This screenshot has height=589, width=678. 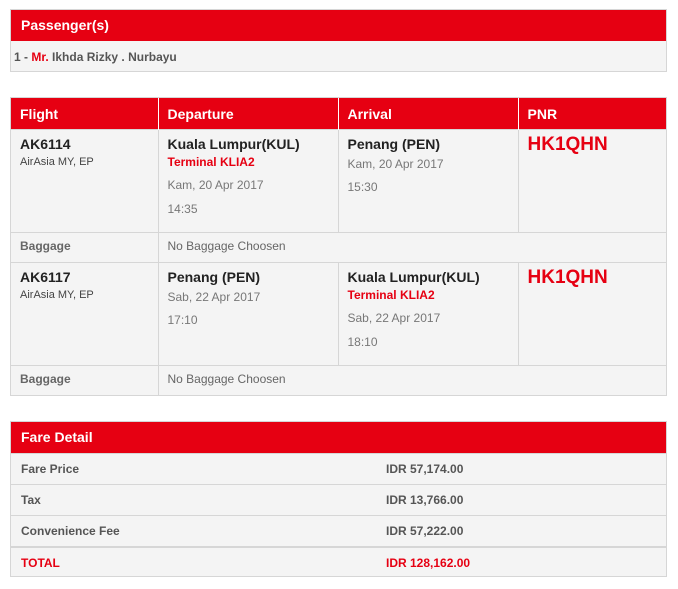 I want to click on flights-header-row: Flight Departure Arrival PNR, so click(x=338, y=114).